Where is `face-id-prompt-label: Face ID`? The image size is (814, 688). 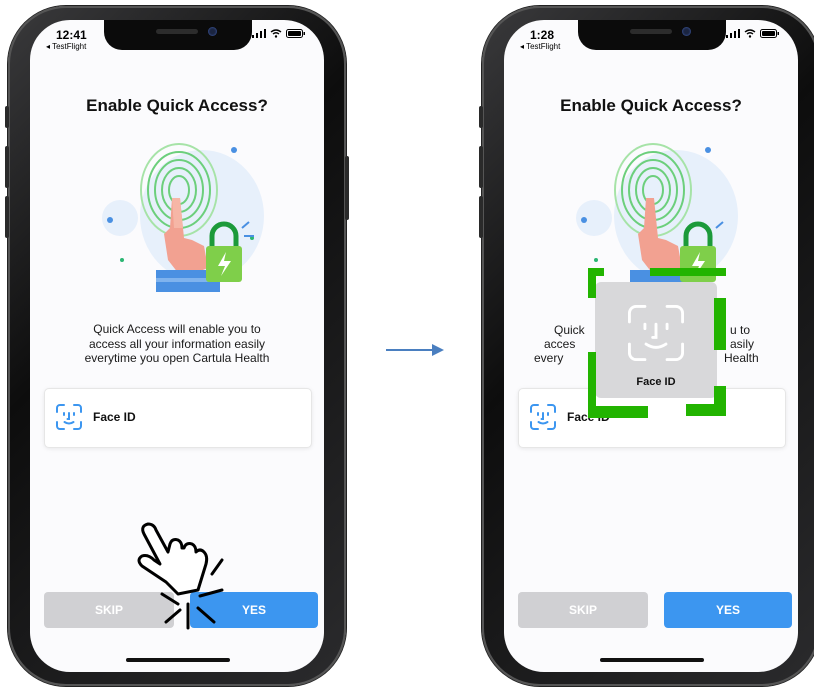 face-id-prompt-label: Face ID is located at coordinates (656, 382).